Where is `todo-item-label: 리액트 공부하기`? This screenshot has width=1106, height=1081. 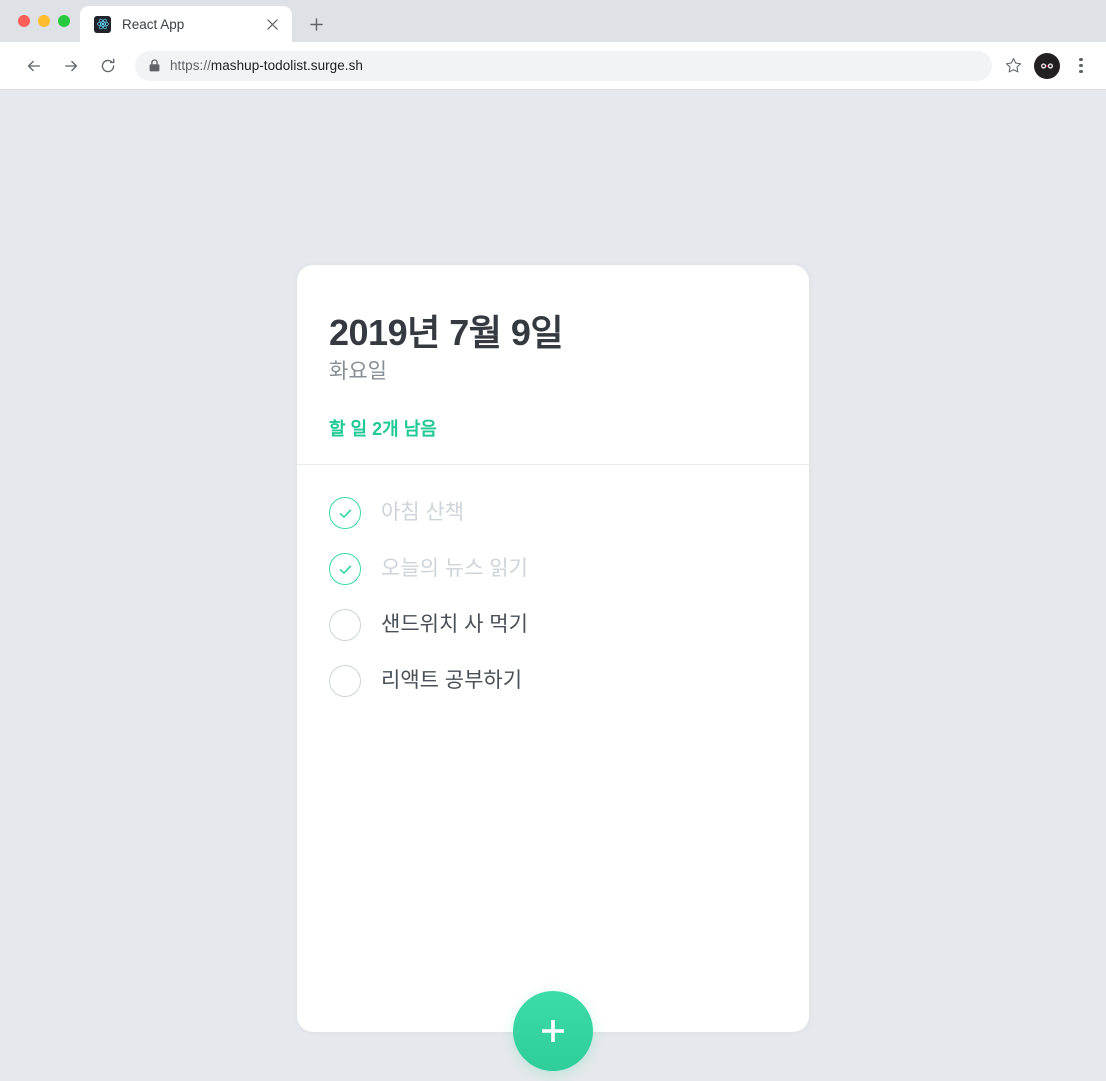
todo-item-label: 리액트 공부하기 is located at coordinates (452, 680).